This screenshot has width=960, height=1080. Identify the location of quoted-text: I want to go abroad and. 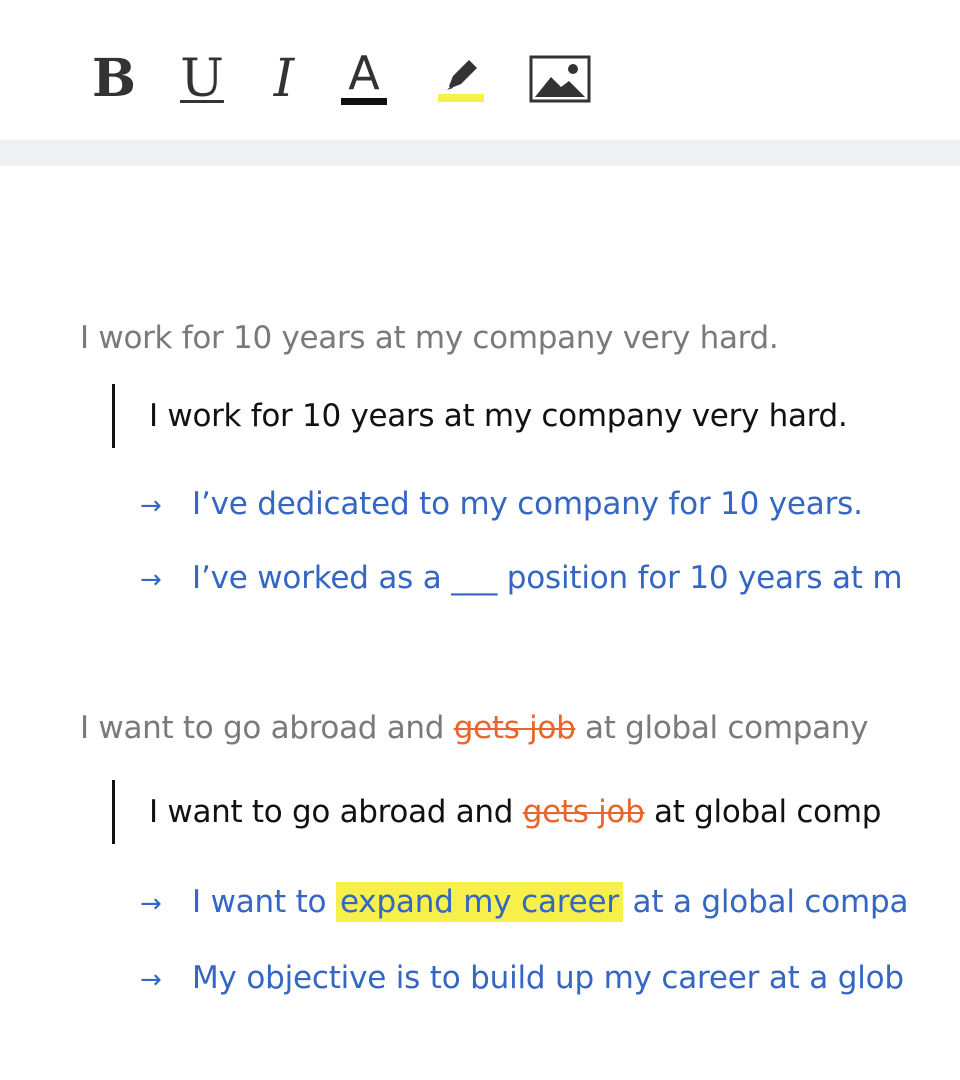
(336, 812).